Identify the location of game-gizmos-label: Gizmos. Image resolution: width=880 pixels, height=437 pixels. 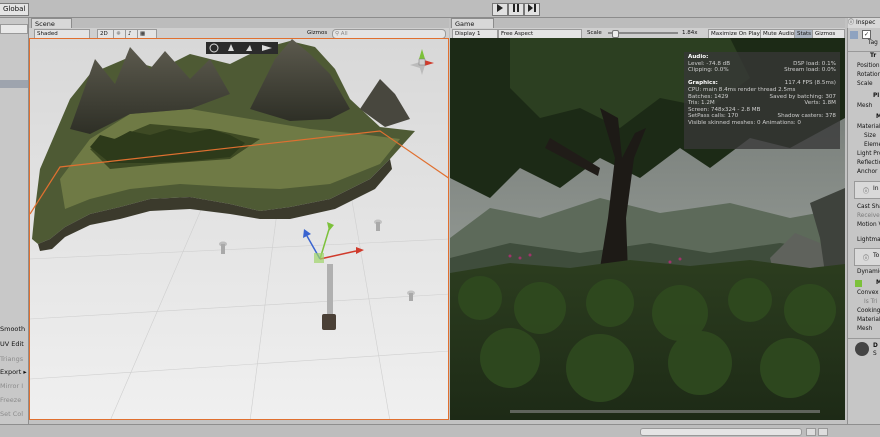
(825, 34).